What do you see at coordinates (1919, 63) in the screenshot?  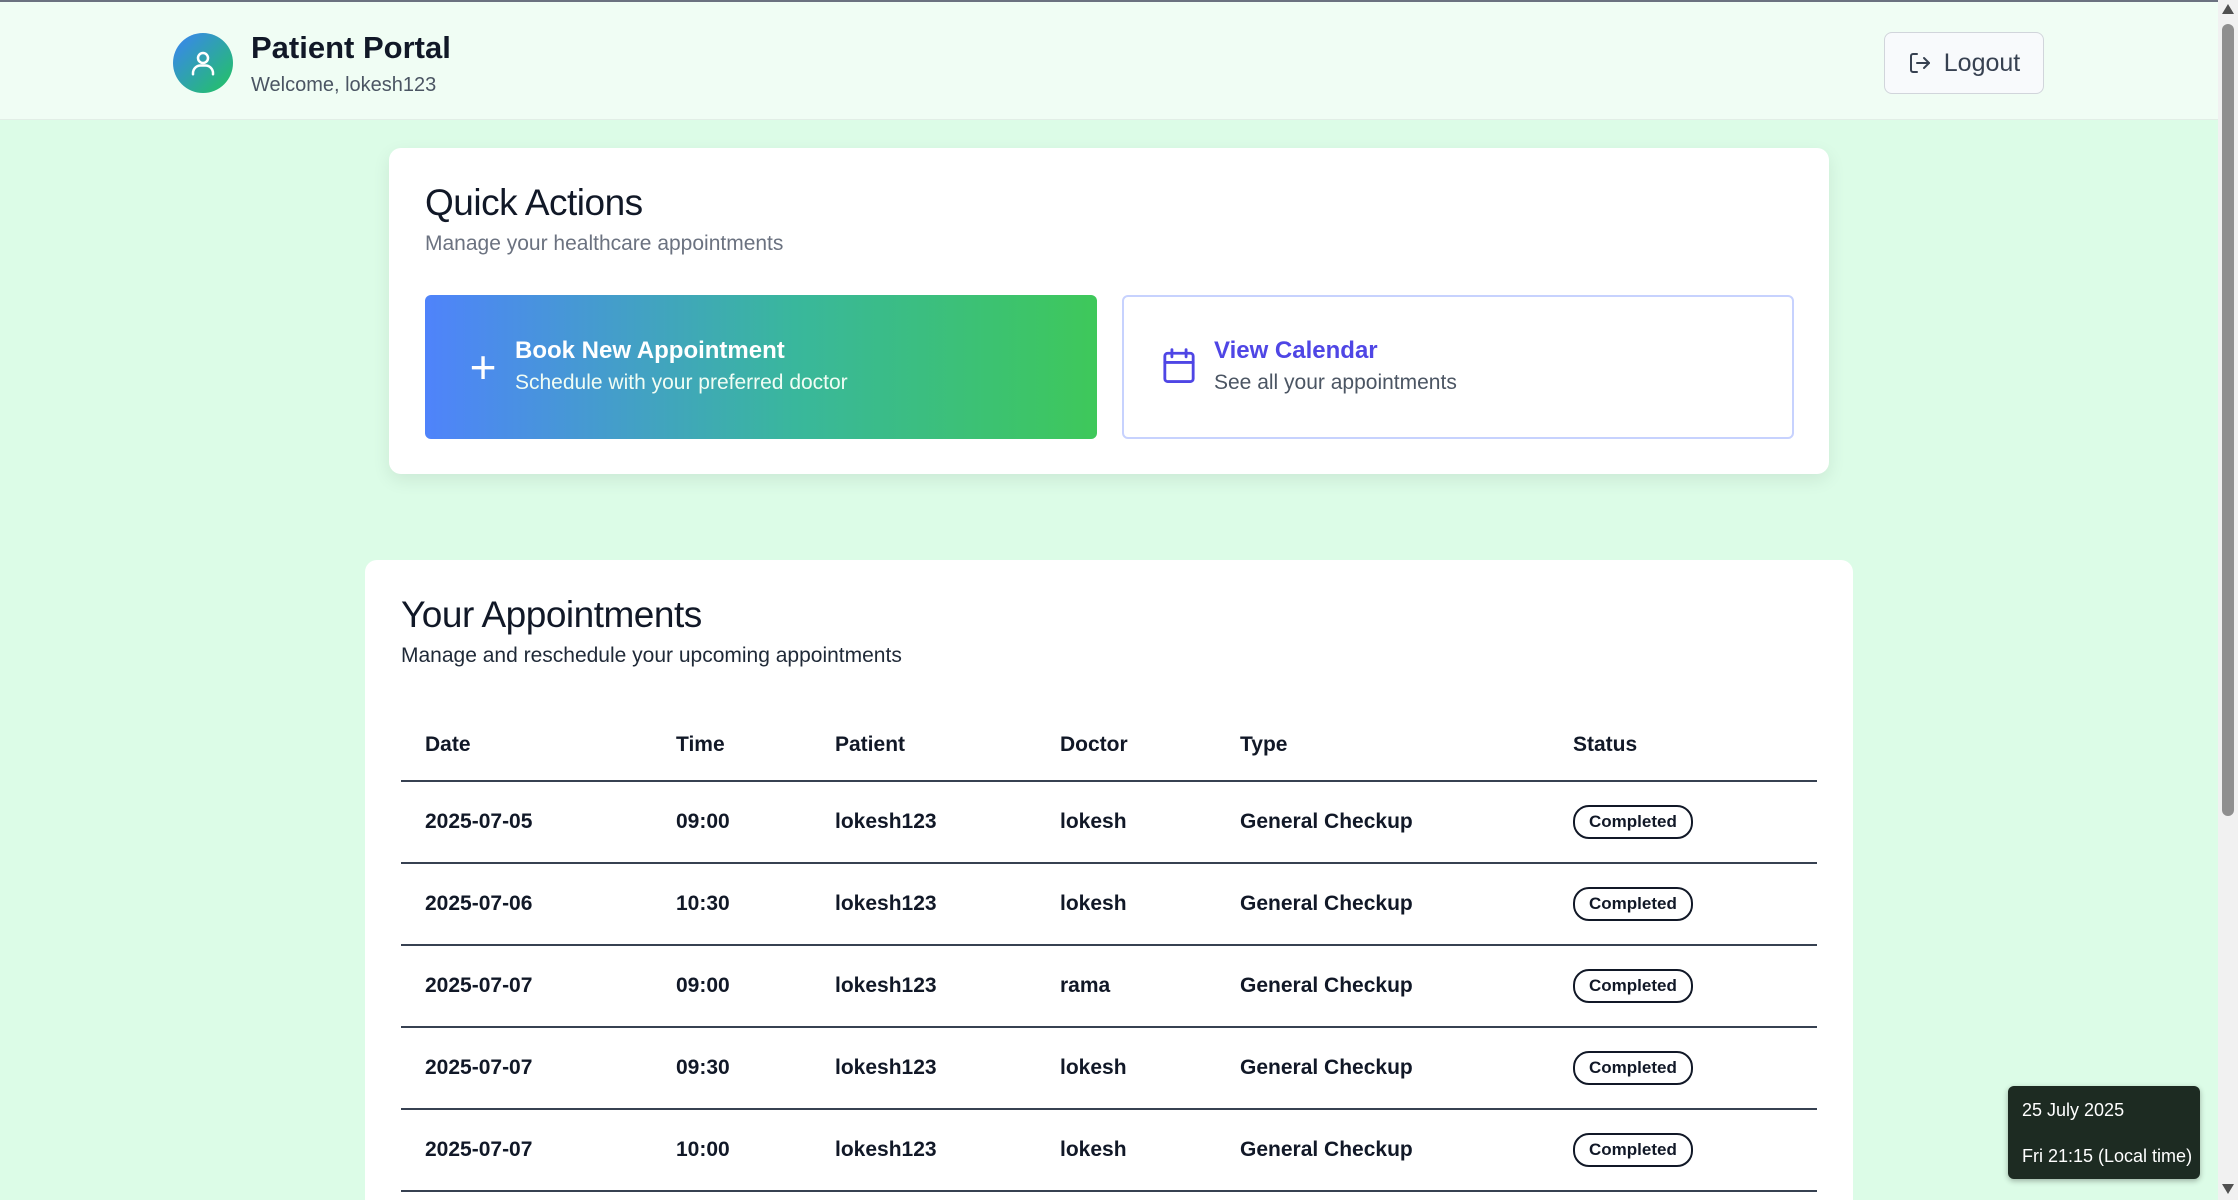 I see `logout-icon` at bounding box center [1919, 63].